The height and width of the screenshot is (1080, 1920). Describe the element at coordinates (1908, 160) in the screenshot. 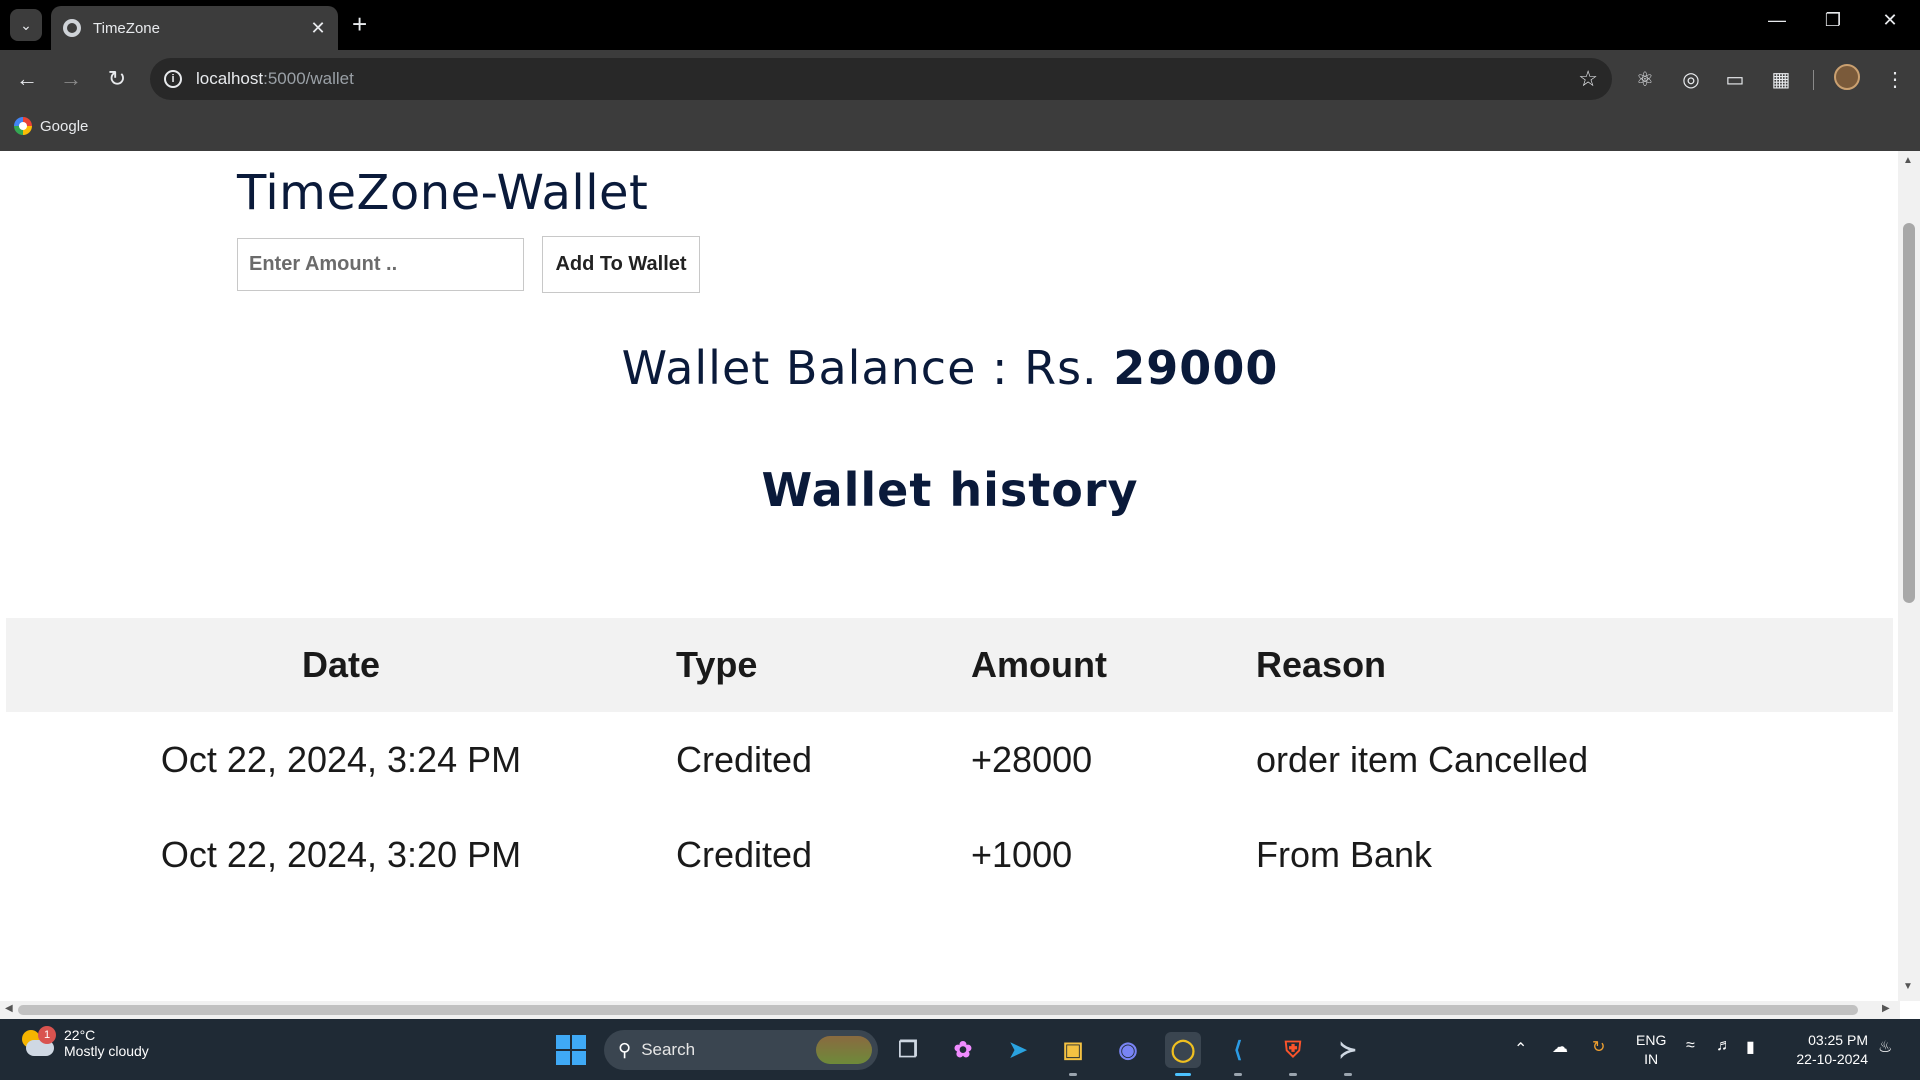

I see `scroll-up-icon: ▲` at that location.